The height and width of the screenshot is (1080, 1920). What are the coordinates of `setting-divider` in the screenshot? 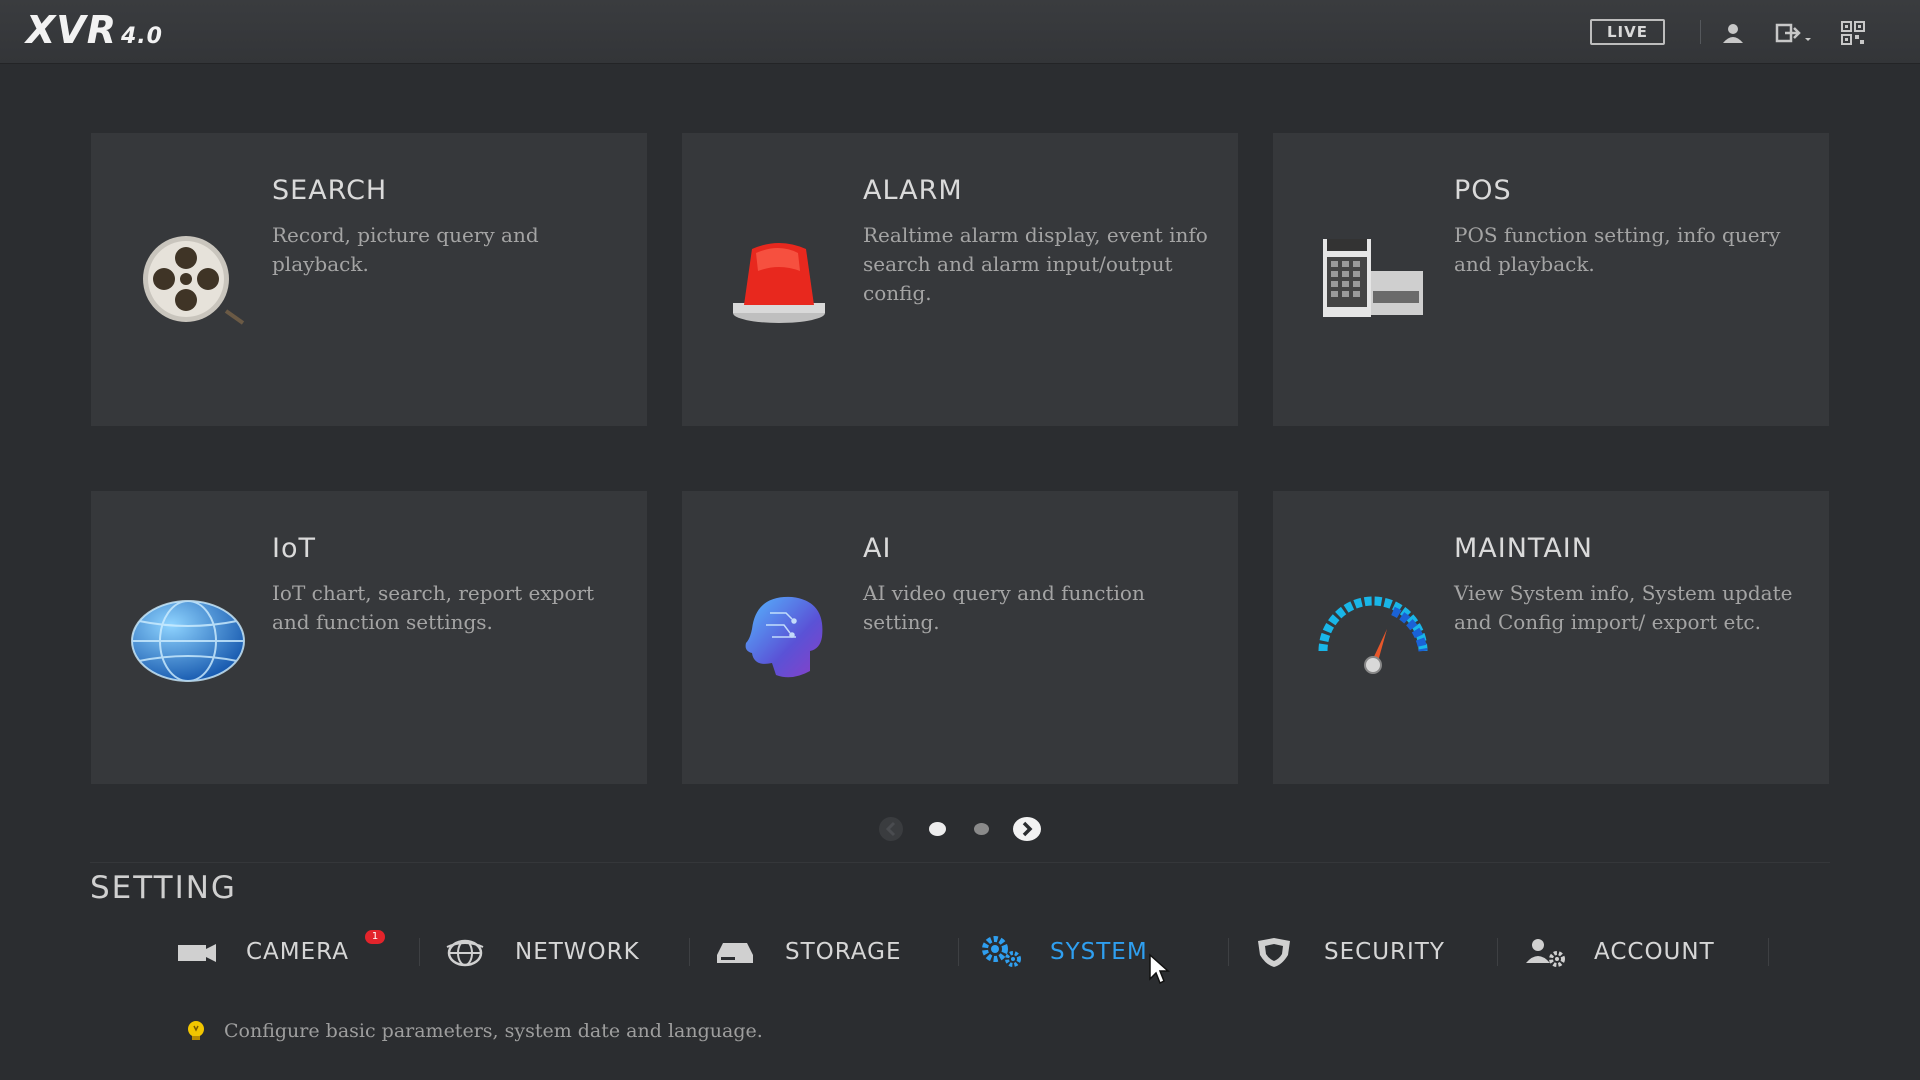 It's located at (960, 862).